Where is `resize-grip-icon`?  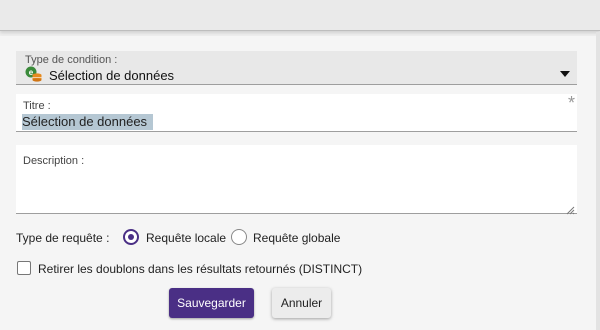
resize-grip-icon is located at coordinates (570, 208).